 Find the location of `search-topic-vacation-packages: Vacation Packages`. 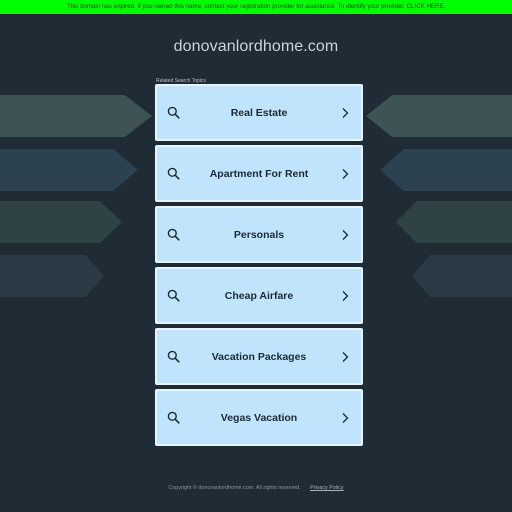

search-topic-vacation-packages: Vacation Packages is located at coordinates (259, 356).